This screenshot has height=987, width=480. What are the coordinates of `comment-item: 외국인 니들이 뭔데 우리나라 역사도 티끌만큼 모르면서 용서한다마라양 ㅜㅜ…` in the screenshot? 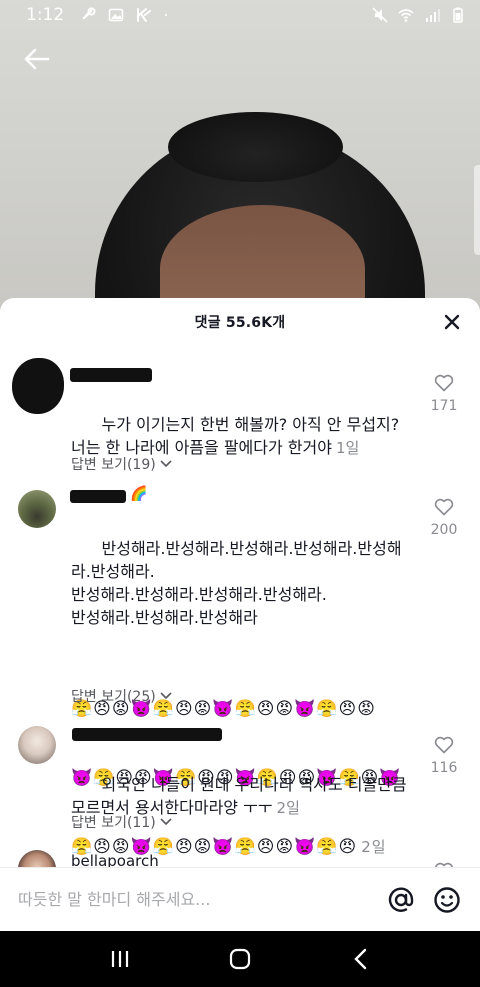 It's located at (240, 782).